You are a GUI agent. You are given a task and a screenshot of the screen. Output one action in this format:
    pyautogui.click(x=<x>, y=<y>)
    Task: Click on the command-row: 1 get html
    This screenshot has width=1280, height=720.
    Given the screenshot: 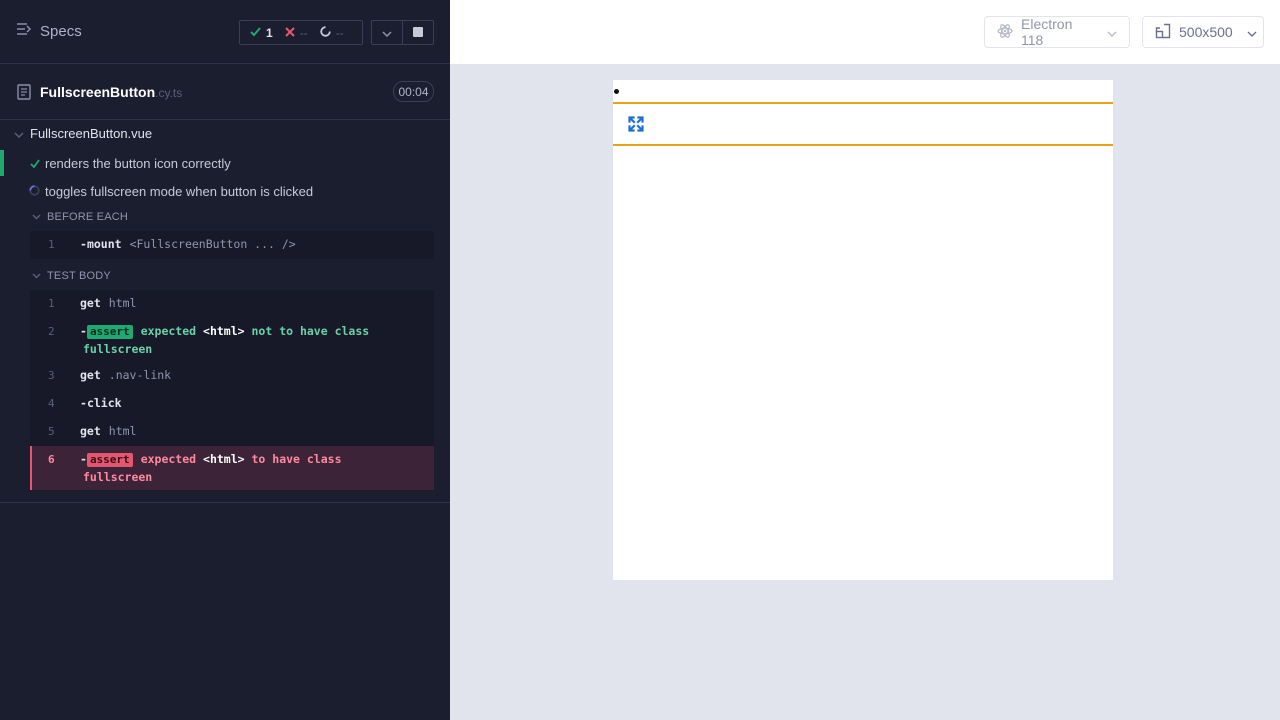 What is the action you would take?
    pyautogui.click(x=232, y=304)
    